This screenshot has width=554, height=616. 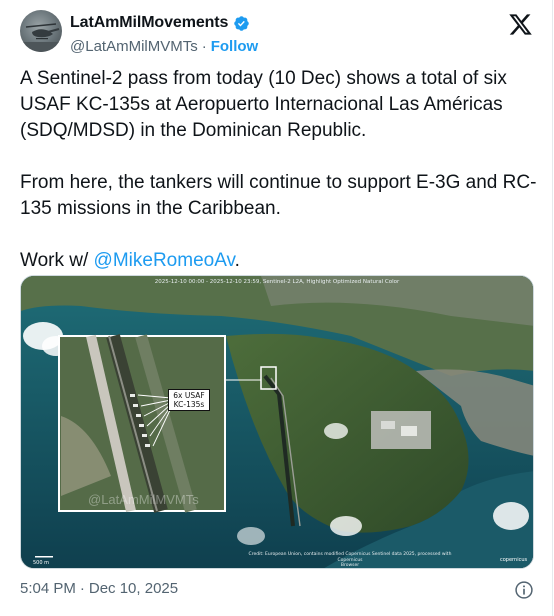 I want to click on author-handle: @LatAmMilMVMTs, so click(x=134, y=46).